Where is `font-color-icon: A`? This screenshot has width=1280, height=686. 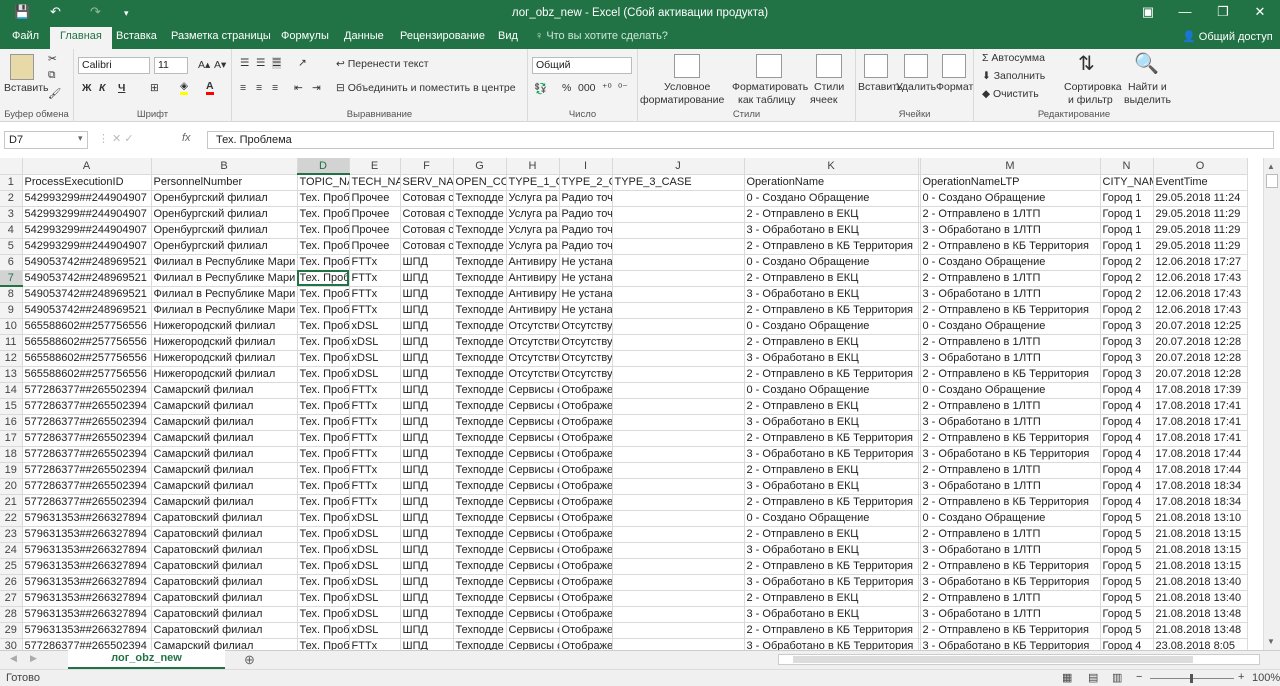
font-color-icon: A is located at coordinates (210, 87).